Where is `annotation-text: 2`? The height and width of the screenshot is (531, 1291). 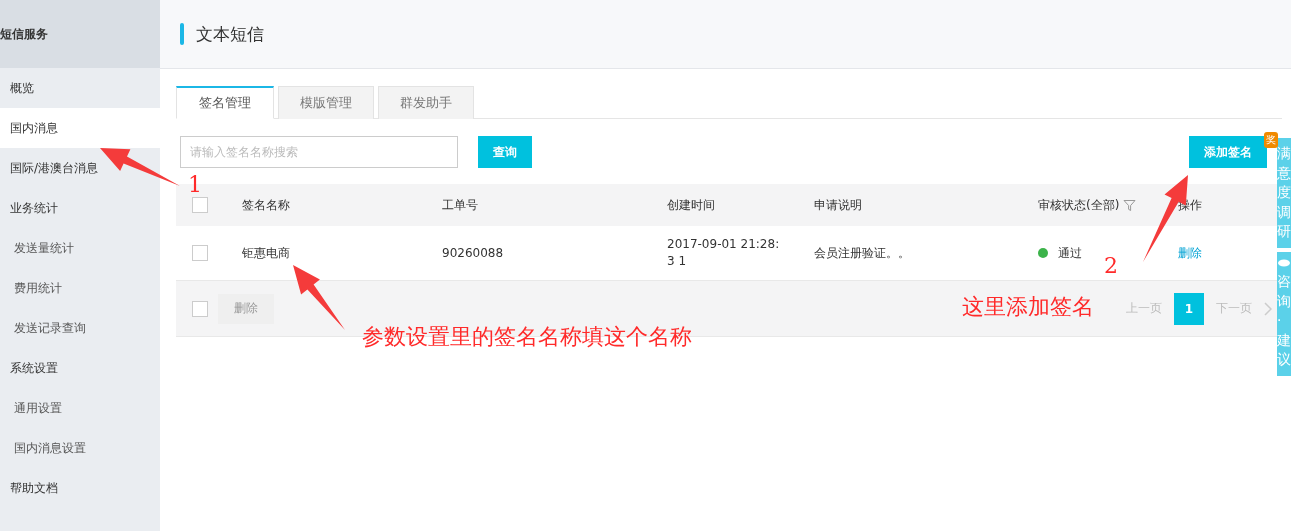 annotation-text: 2 is located at coordinates (1111, 265).